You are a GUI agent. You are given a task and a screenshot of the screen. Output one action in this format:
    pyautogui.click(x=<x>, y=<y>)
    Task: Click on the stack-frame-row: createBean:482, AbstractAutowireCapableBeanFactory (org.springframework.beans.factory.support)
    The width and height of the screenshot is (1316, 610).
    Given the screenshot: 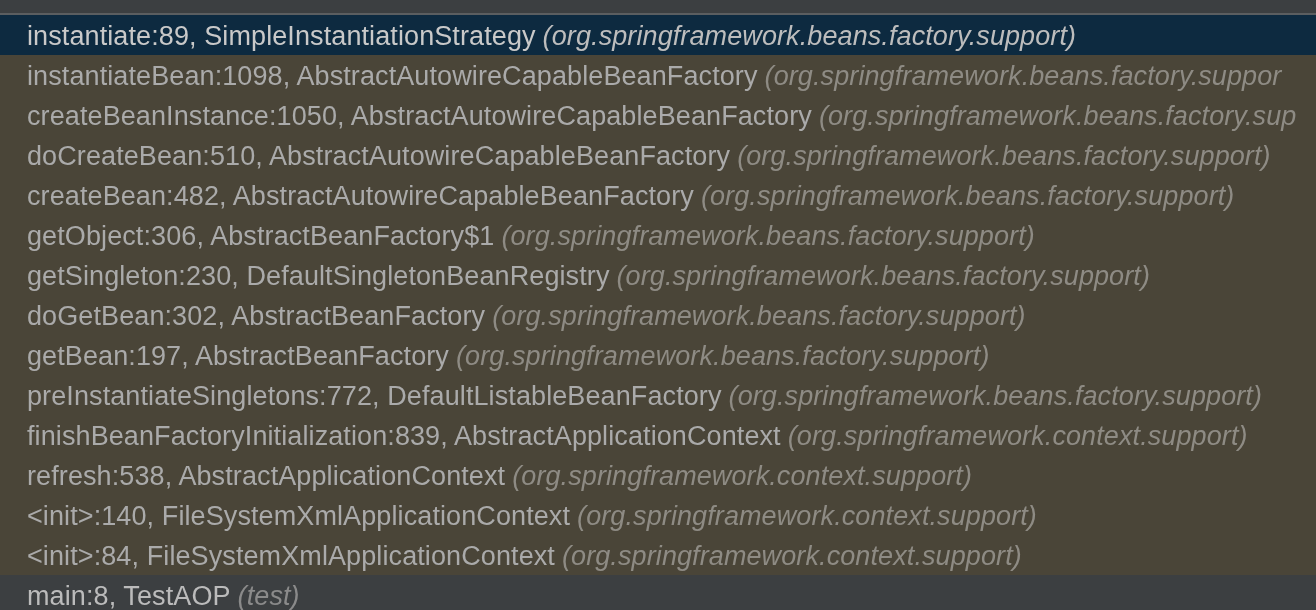 What is the action you would take?
    pyautogui.click(x=658, y=195)
    